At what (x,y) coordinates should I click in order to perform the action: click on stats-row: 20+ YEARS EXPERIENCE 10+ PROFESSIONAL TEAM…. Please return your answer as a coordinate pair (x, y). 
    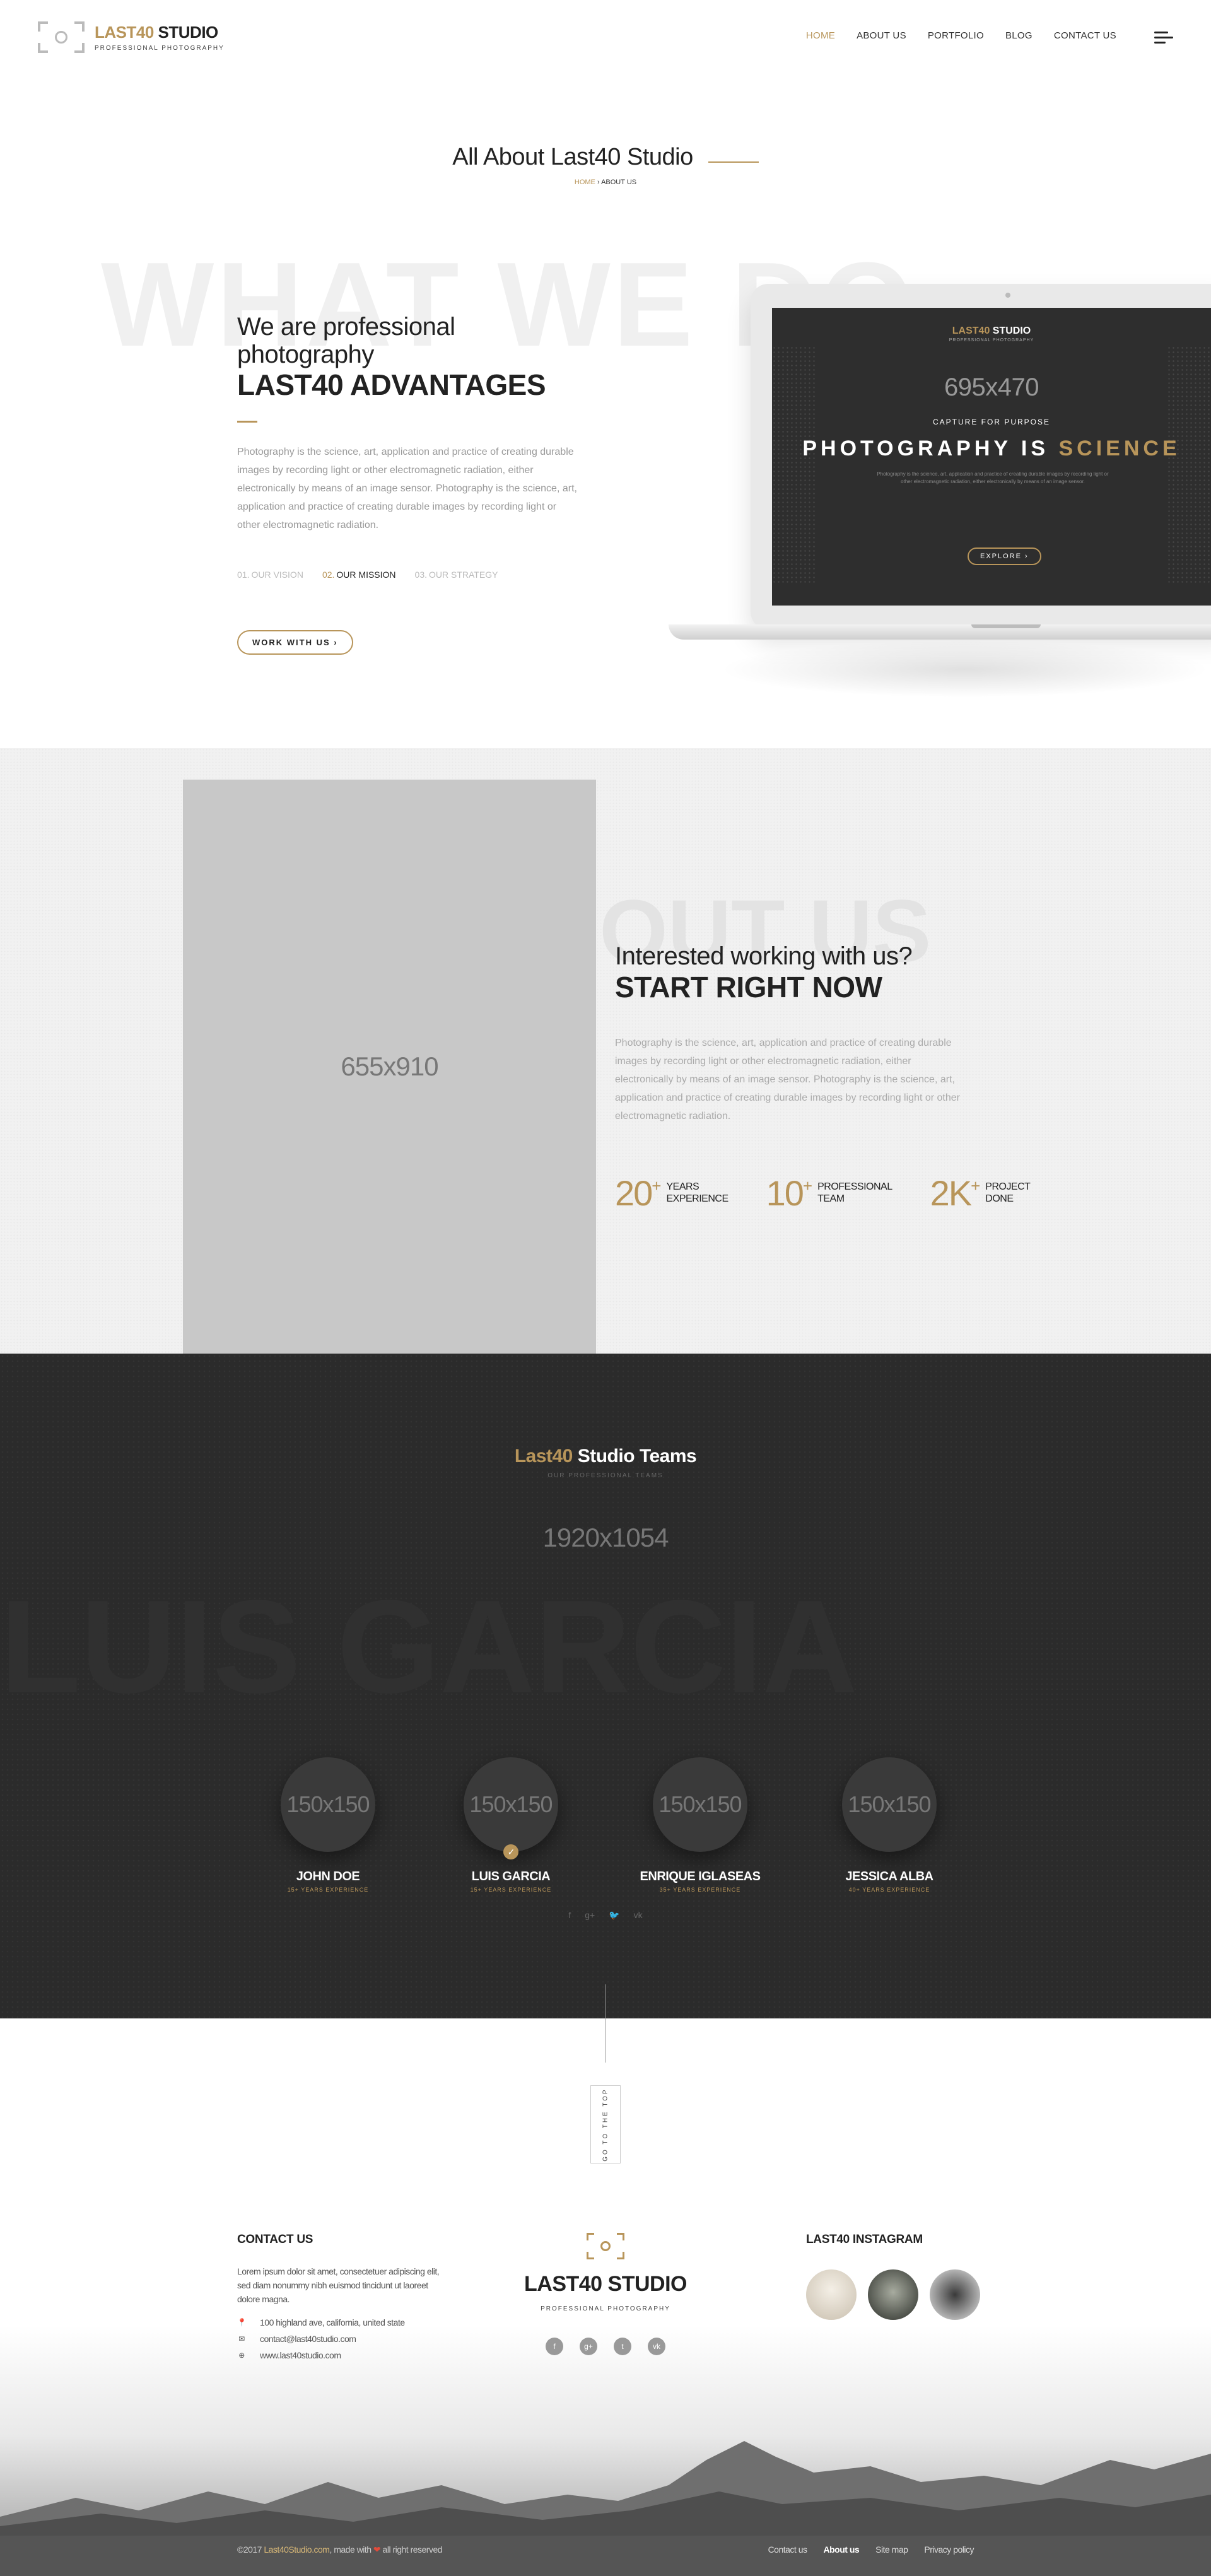
    Looking at the image, I should click on (823, 1193).